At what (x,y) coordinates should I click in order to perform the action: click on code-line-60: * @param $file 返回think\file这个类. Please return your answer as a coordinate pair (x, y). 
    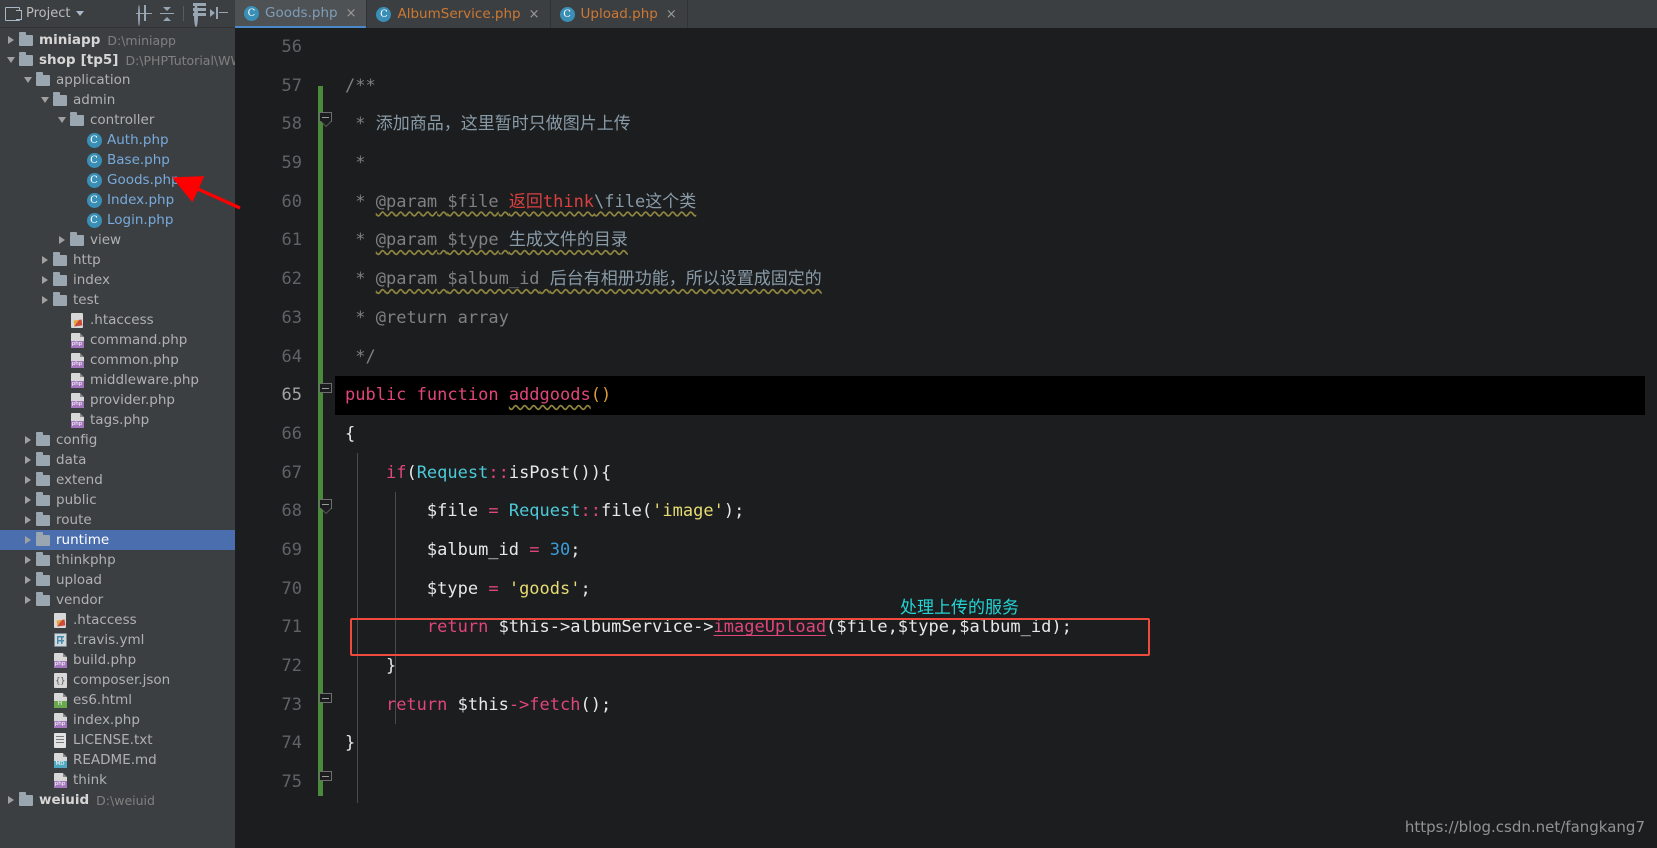
    Looking at the image, I should click on (996, 202).